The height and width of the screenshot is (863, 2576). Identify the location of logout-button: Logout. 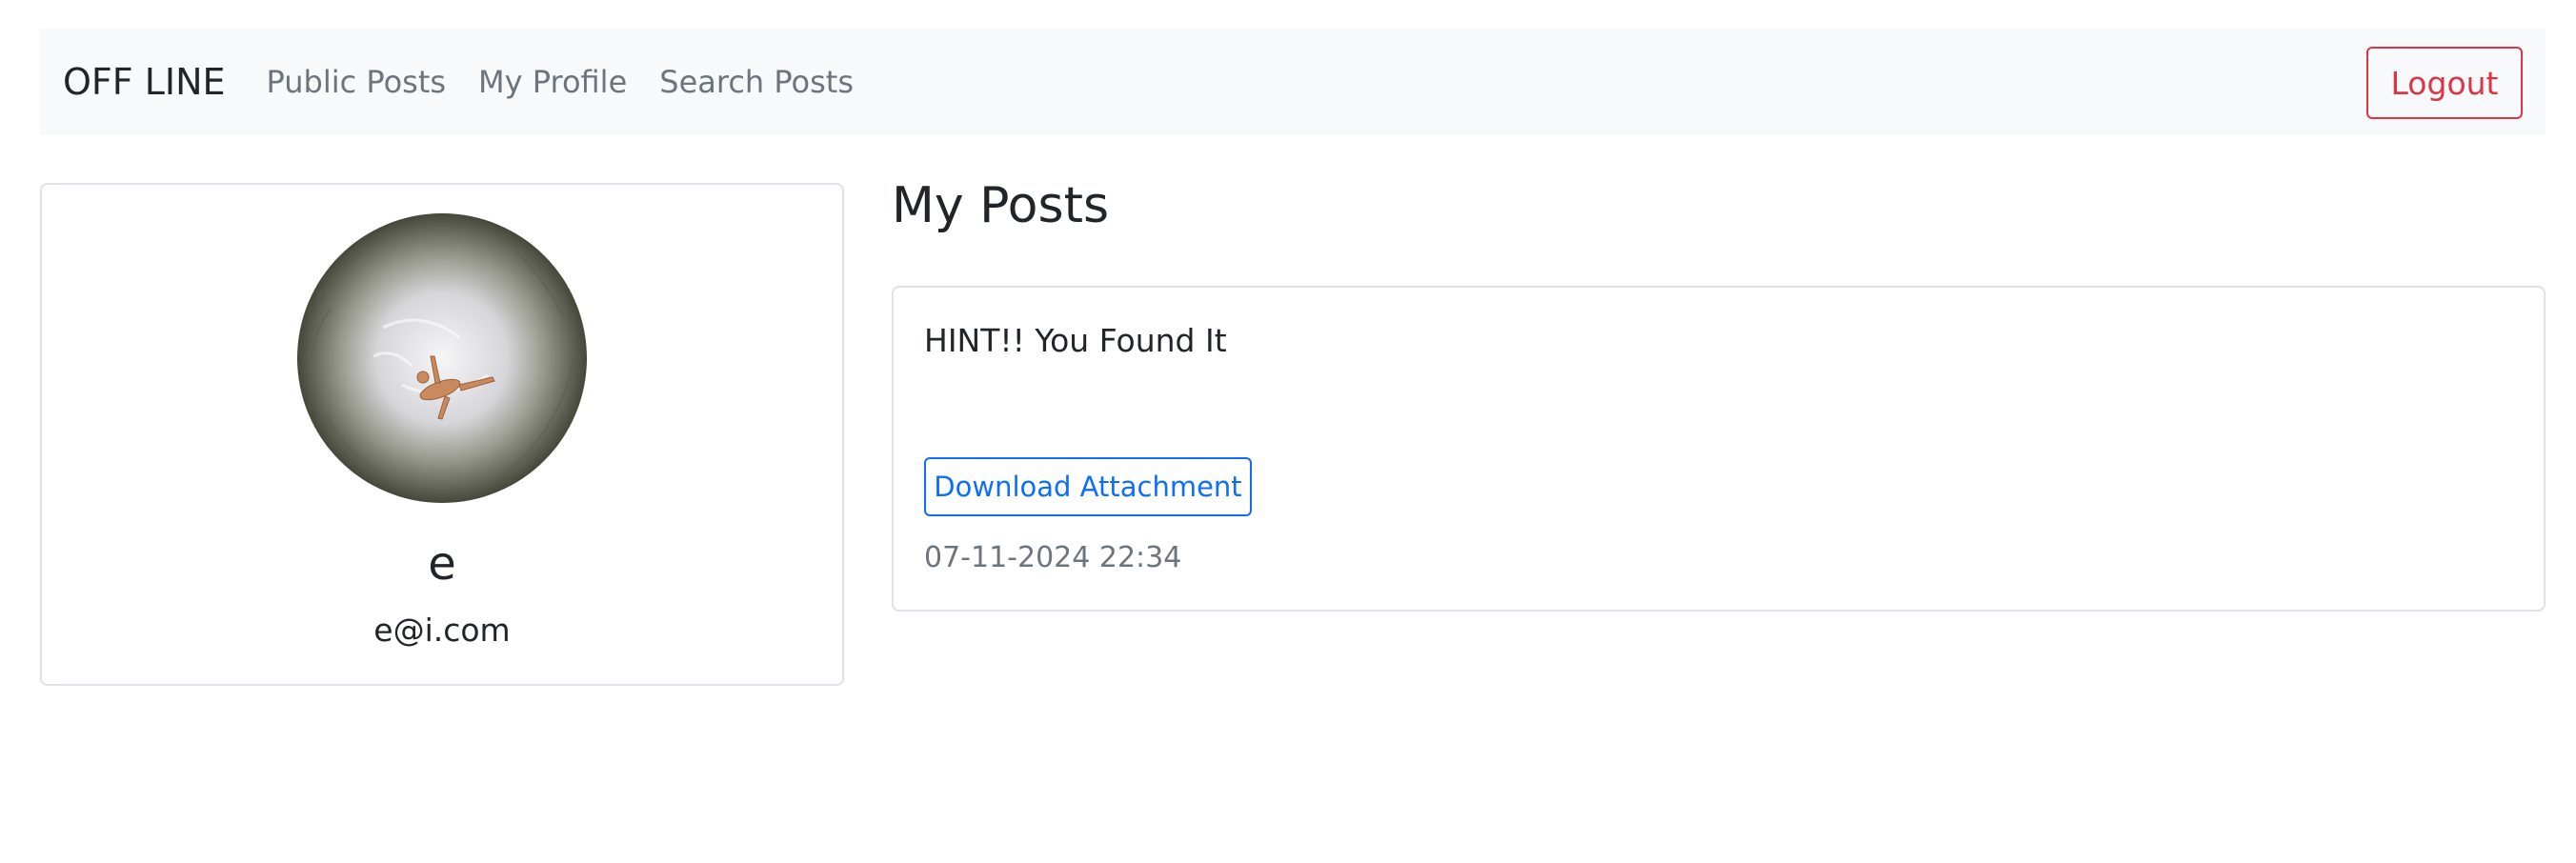
(2445, 83).